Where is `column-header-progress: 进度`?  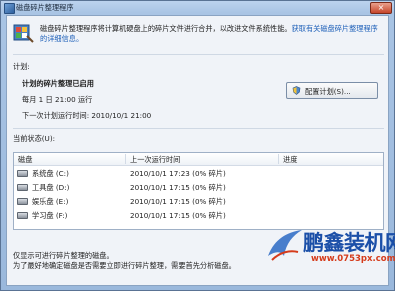
column-header-progress: 进度 is located at coordinates (290, 160).